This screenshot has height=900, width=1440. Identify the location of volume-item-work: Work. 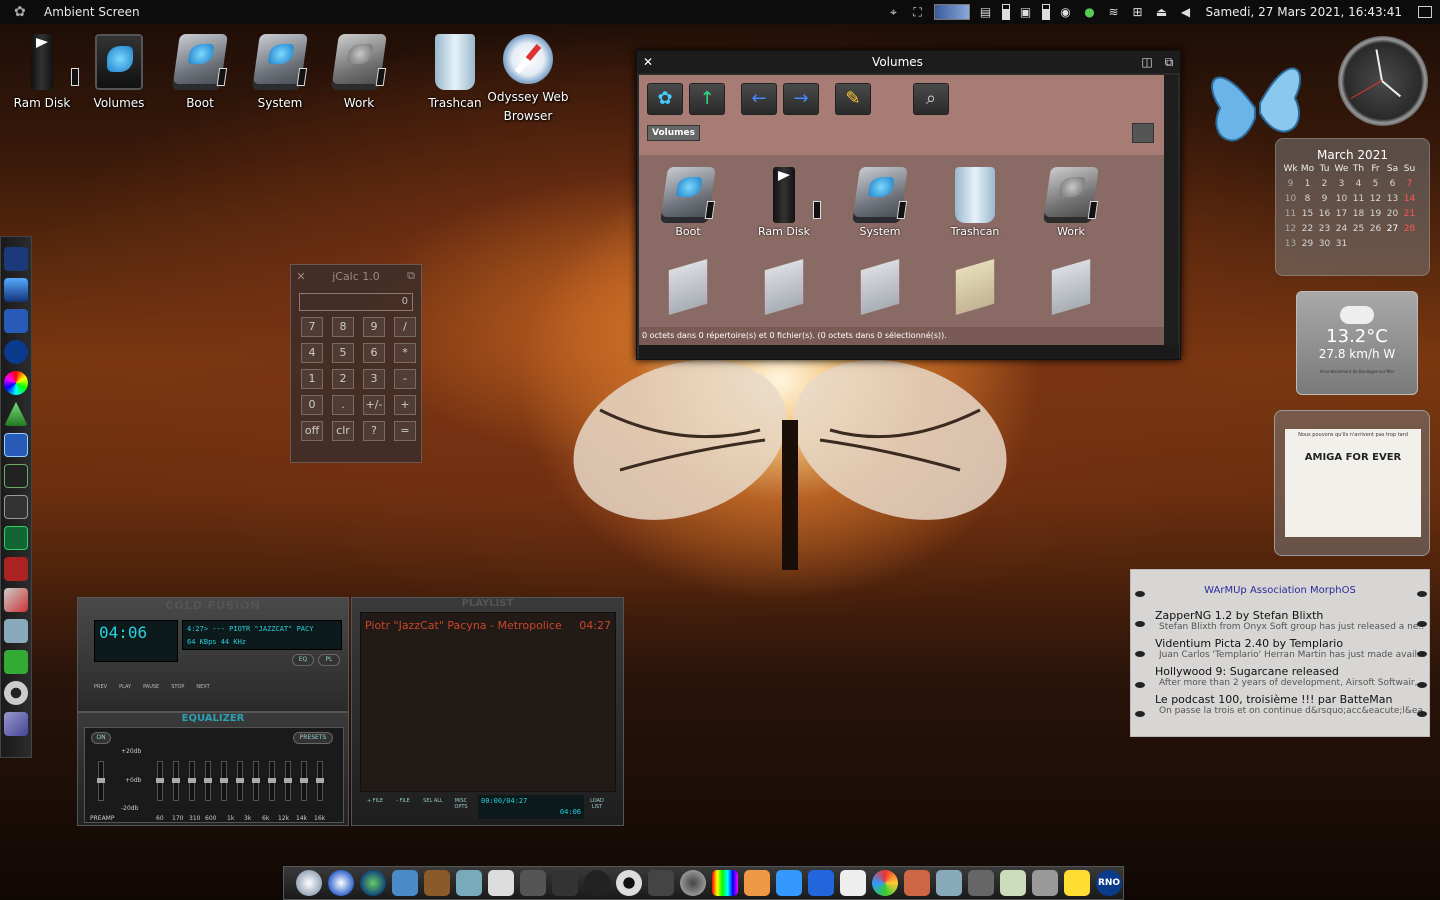
(1071, 202).